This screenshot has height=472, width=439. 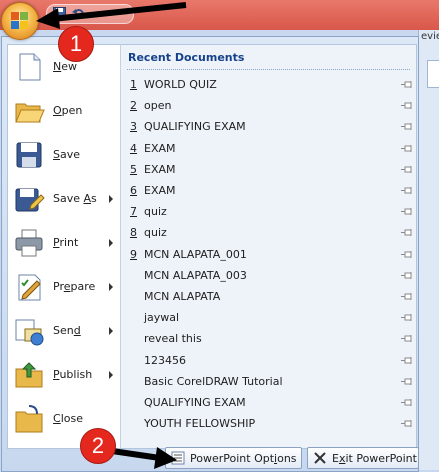 I want to click on menu-item-save-as-label: s, so click(x=94, y=198).